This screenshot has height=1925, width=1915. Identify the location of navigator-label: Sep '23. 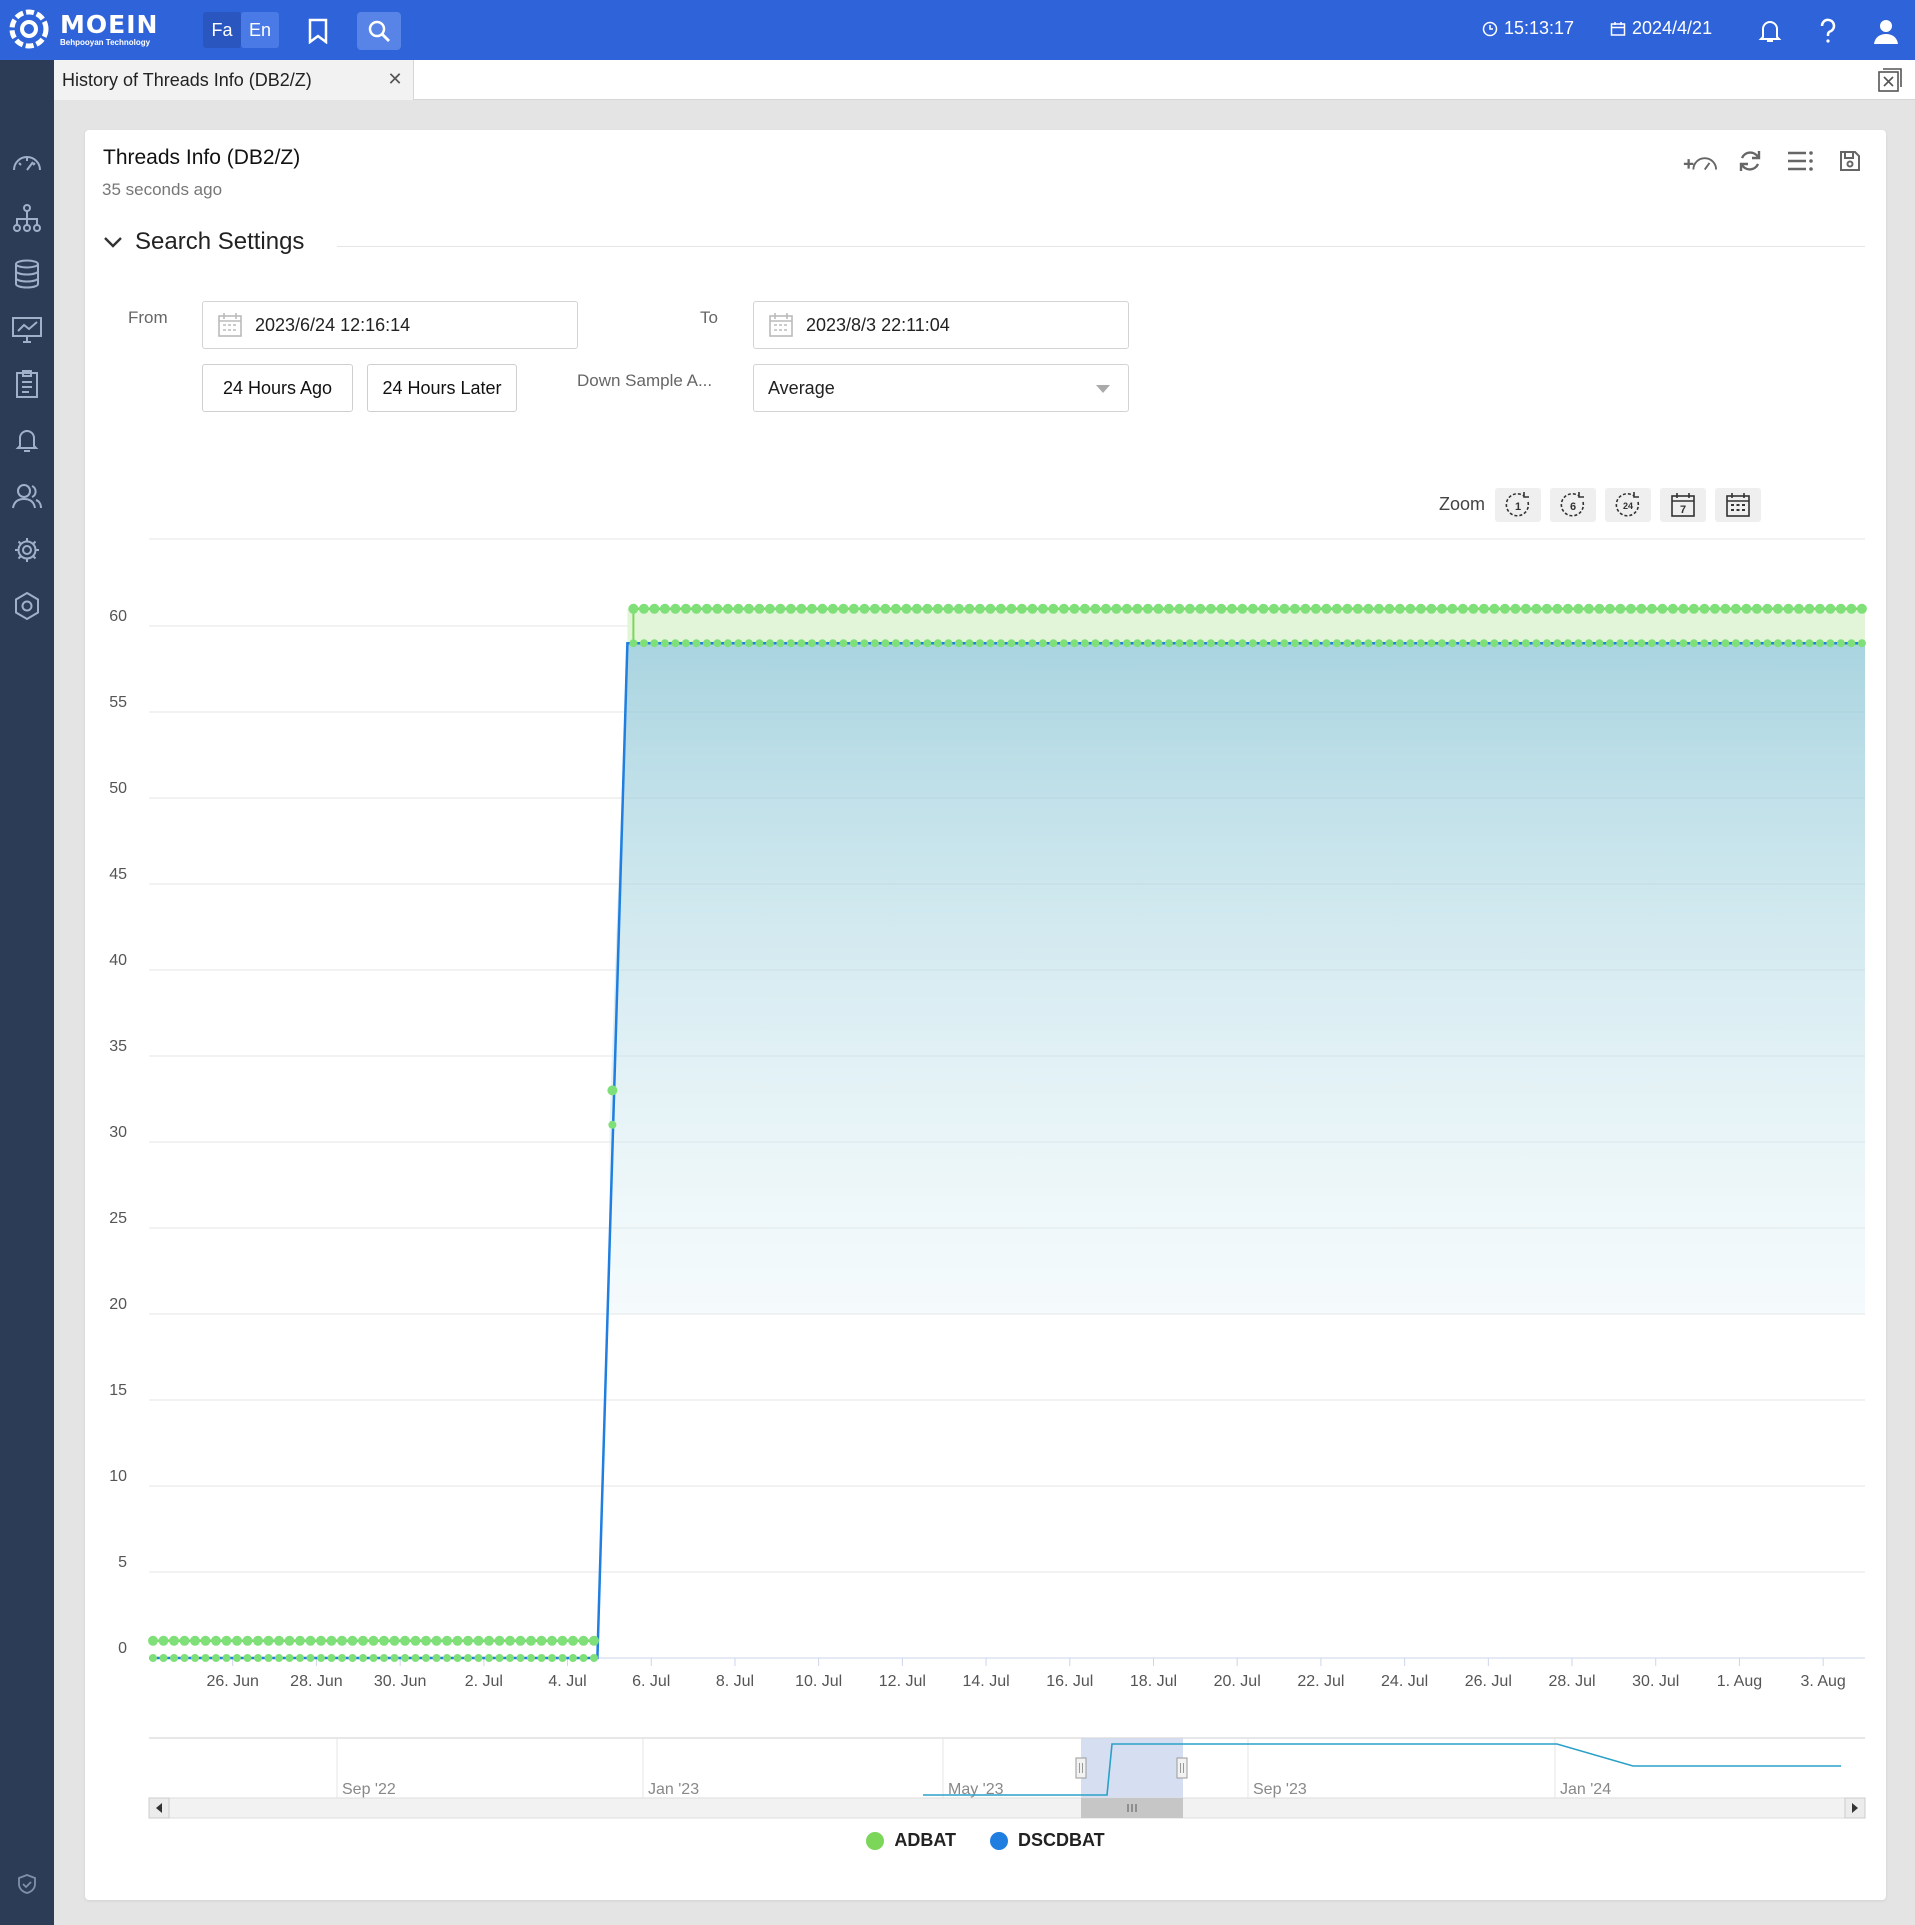
(1280, 1789).